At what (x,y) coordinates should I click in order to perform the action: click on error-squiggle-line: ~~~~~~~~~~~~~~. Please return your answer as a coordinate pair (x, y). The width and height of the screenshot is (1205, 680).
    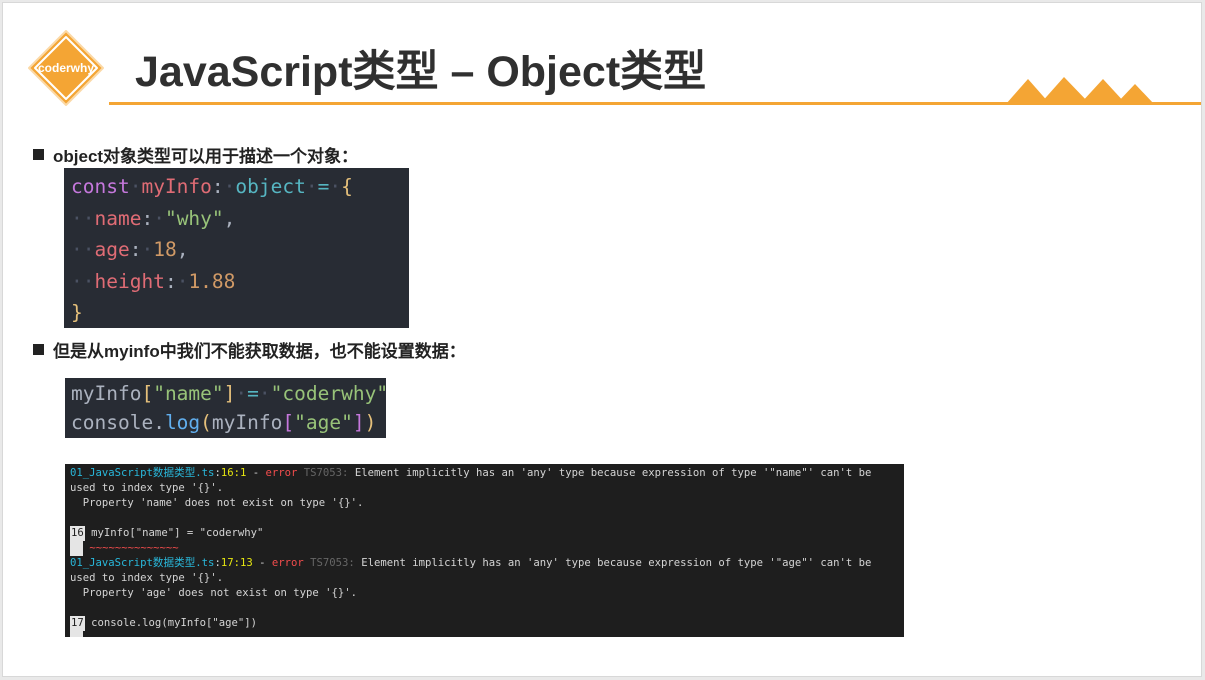
    Looking at the image, I should click on (487, 548).